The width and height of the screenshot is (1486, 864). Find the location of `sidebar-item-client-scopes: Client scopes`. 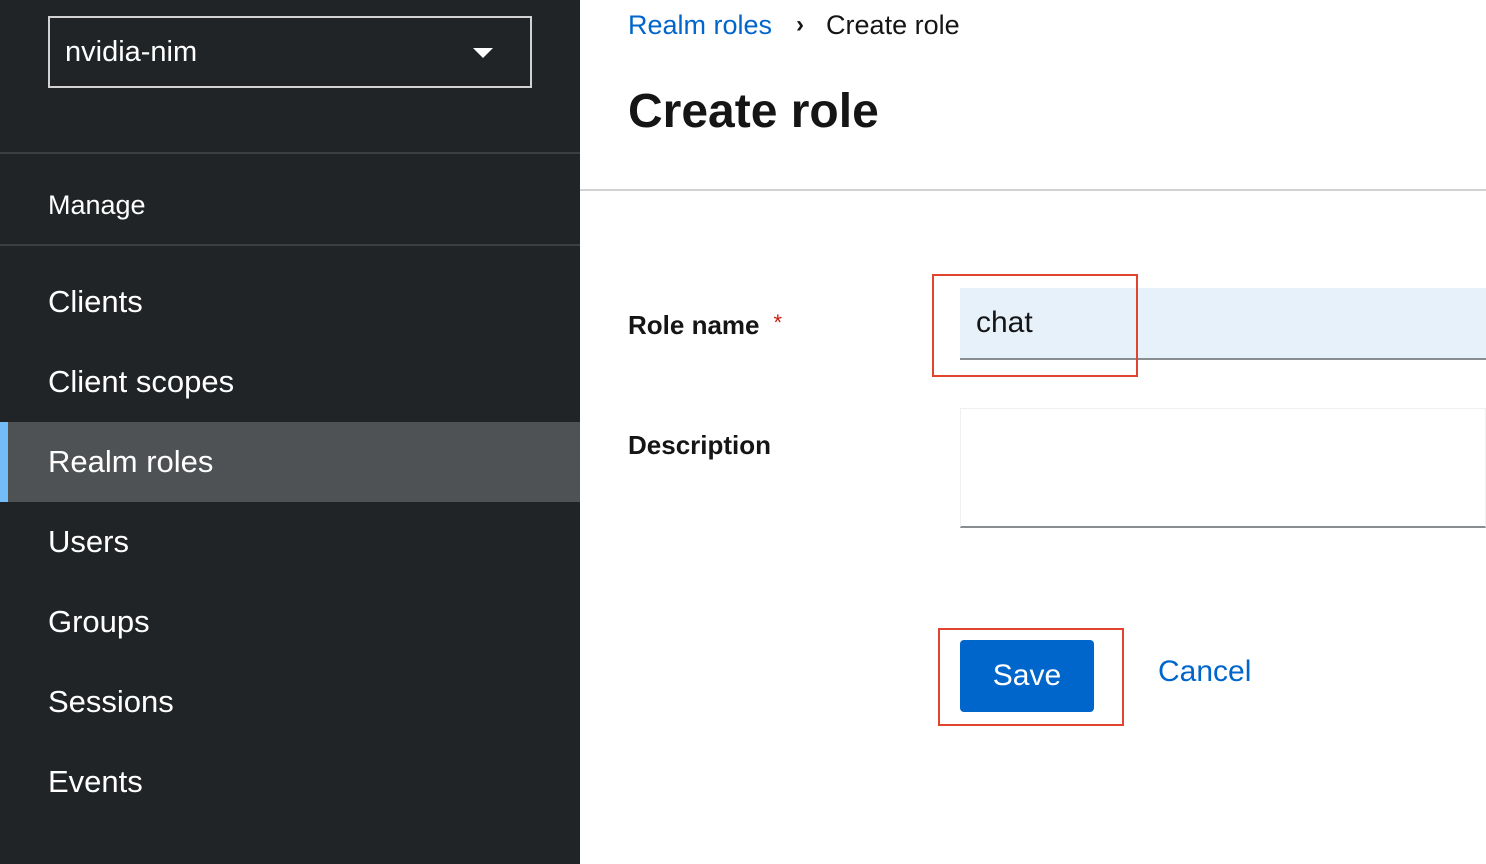

sidebar-item-client-scopes: Client scopes is located at coordinates (290, 382).